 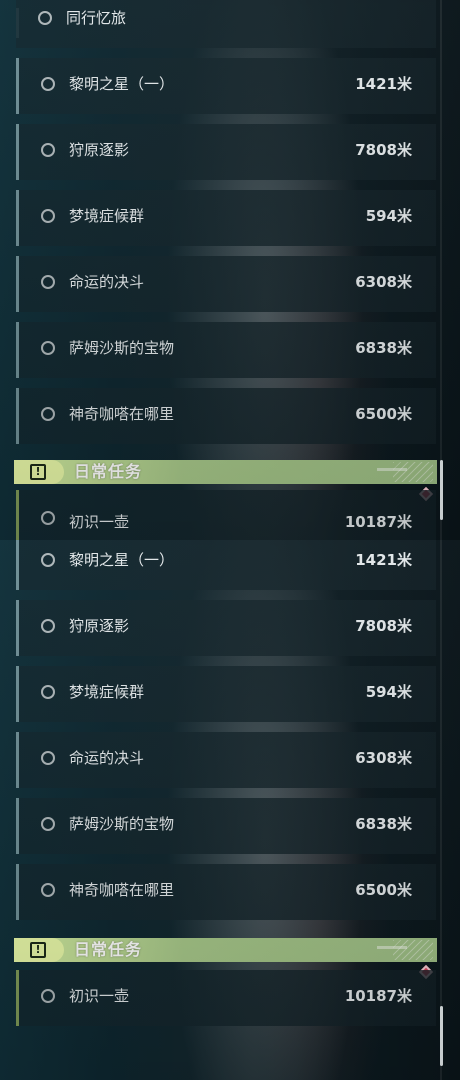 What do you see at coordinates (96, 18) in the screenshot?
I see `quest-name: 同行忆旅` at bounding box center [96, 18].